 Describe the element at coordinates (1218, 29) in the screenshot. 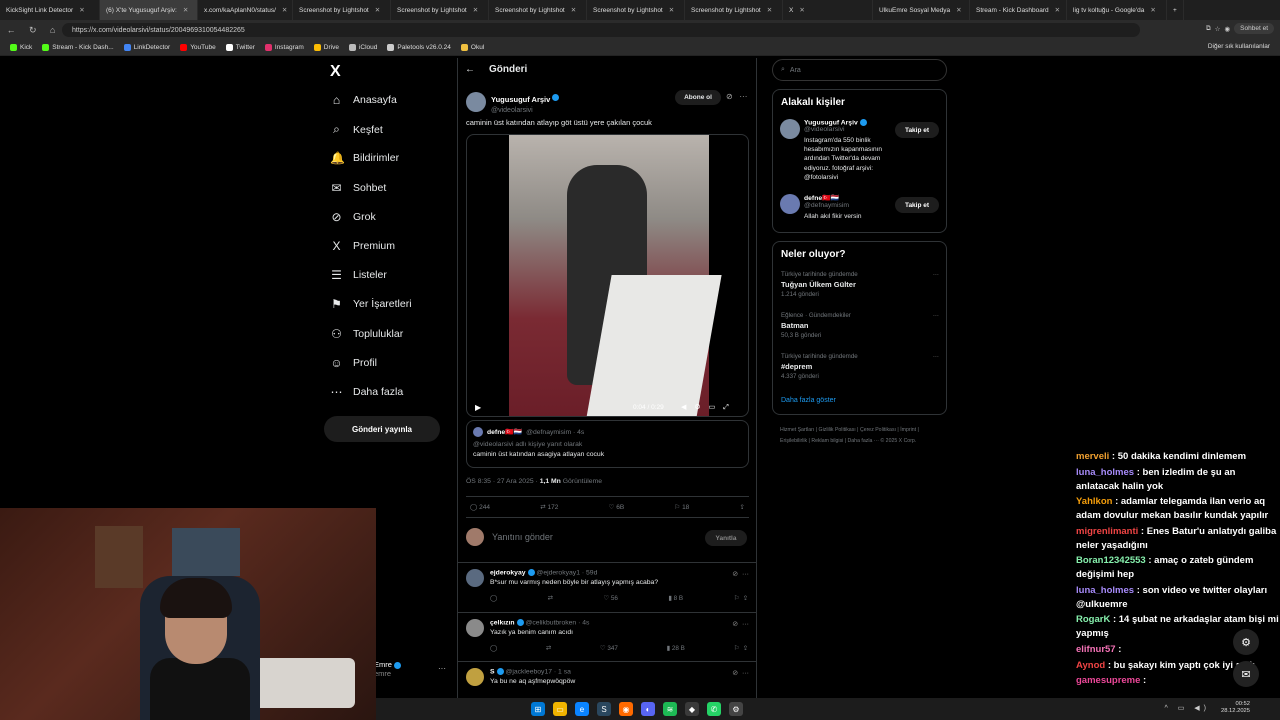

I see `bookmark-star-icon: ☆` at that location.